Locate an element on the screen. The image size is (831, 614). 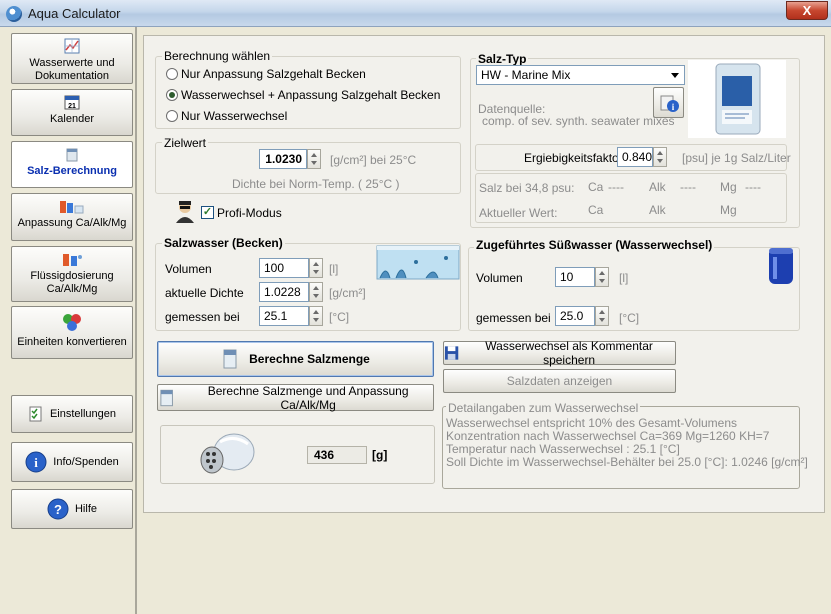
fresh-temp-unit: [°C] is located at coordinates (629, 318).